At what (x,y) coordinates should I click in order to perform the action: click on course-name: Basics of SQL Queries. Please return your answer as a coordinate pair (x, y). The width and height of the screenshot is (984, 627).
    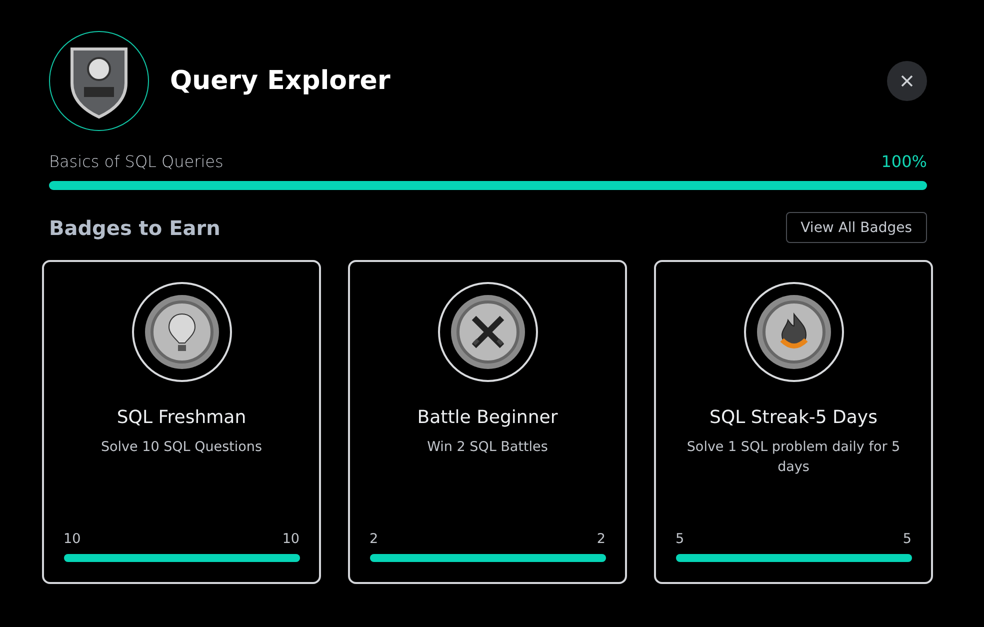
    Looking at the image, I should click on (136, 161).